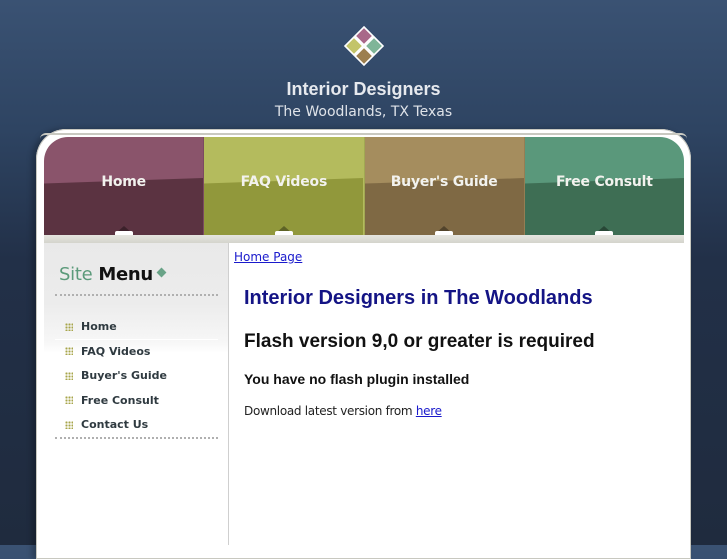 The image size is (727, 559). I want to click on logo-icon, so click(364, 46).